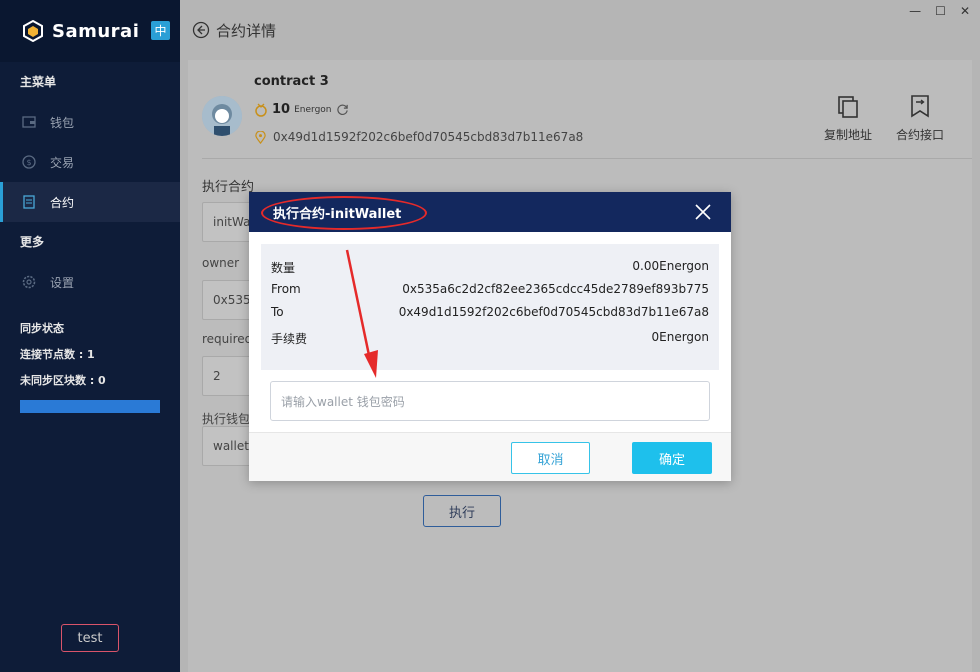 The height and width of the screenshot is (672, 980). What do you see at coordinates (90, 122) in the screenshot?
I see `sidebar-item-wallet: 钱包` at bounding box center [90, 122].